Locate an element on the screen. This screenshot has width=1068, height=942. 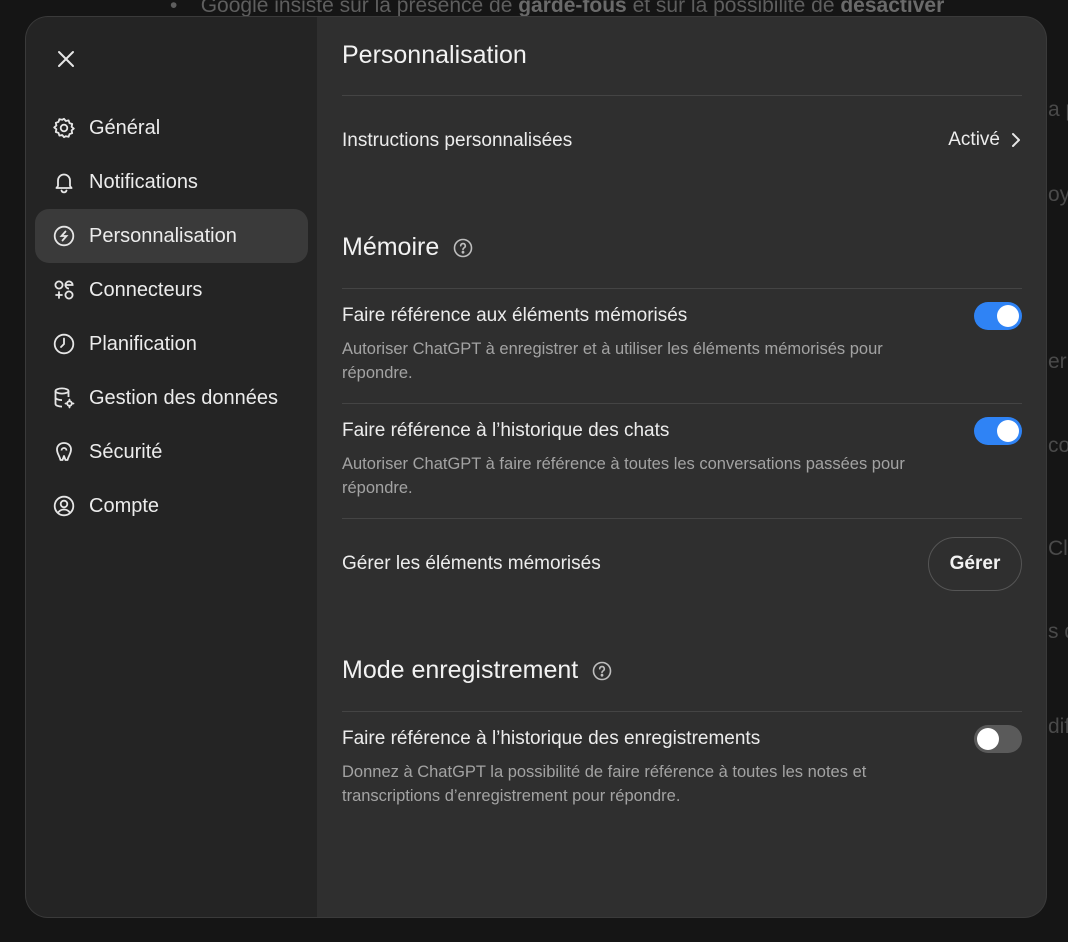
sidebar-item-label: Notifications is located at coordinates (143, 181).